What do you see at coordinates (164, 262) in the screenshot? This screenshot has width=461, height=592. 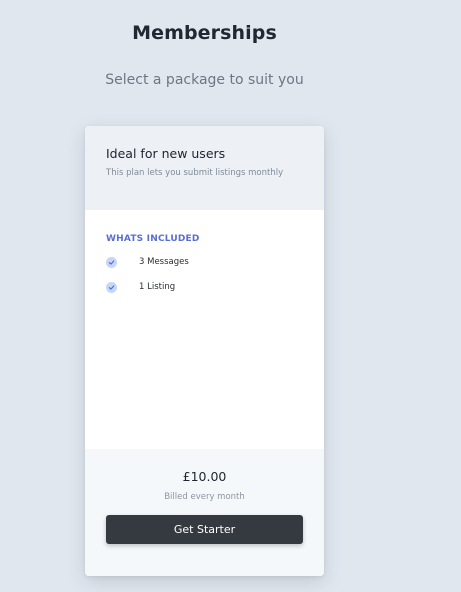 I see `feature-label: 3 Messages` at bounding box center [164, 262].